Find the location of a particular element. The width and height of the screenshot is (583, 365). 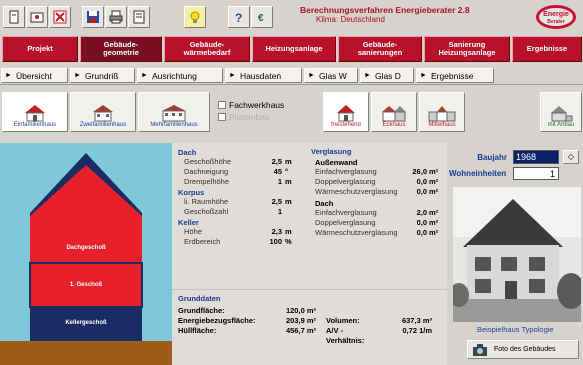

glazing-label: Wärmeschutzverglasung is located at coordinates (356, 191).